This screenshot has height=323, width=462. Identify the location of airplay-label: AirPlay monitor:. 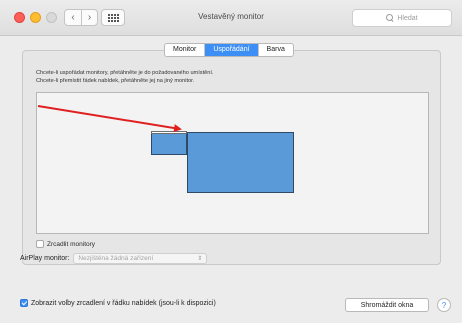
(45, 258).